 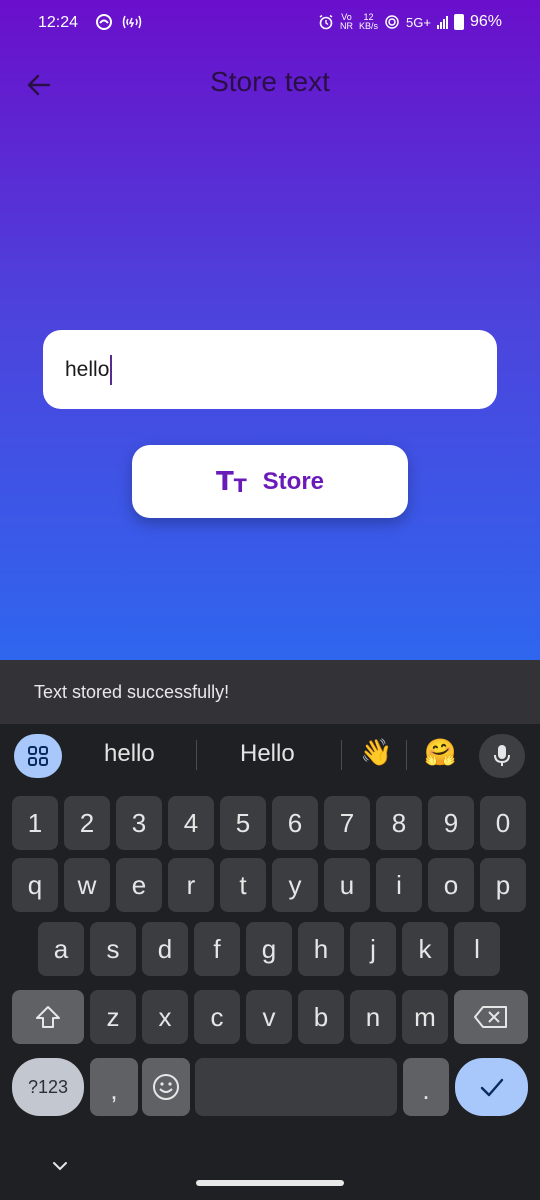 I want to click on microphone-icon, so click(x=502, y=755).